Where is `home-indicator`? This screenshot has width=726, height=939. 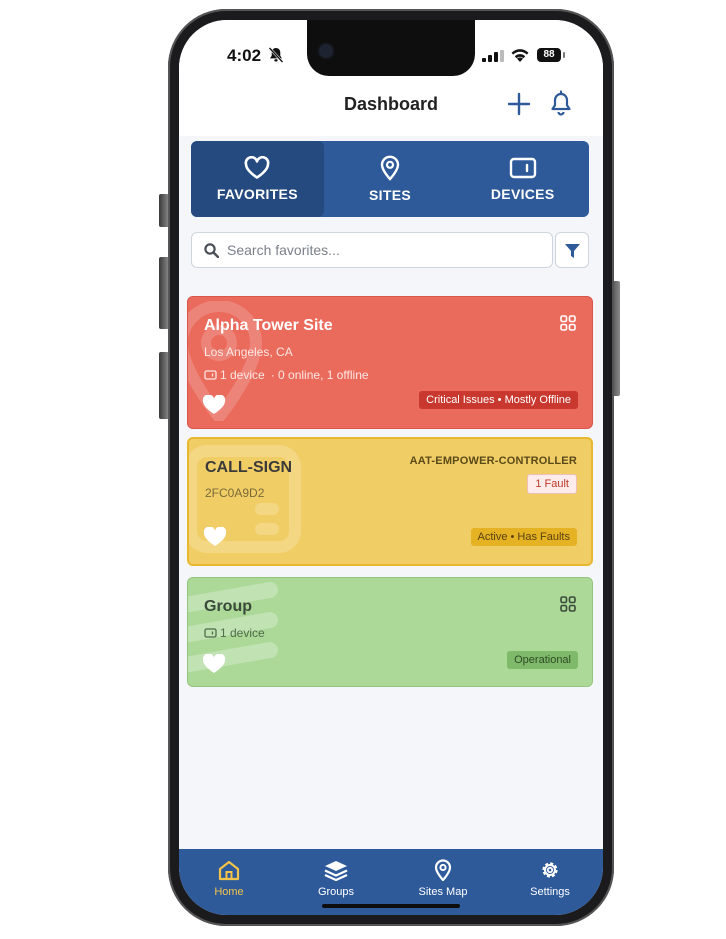
home-indicator is located at coordinates (391, 906).